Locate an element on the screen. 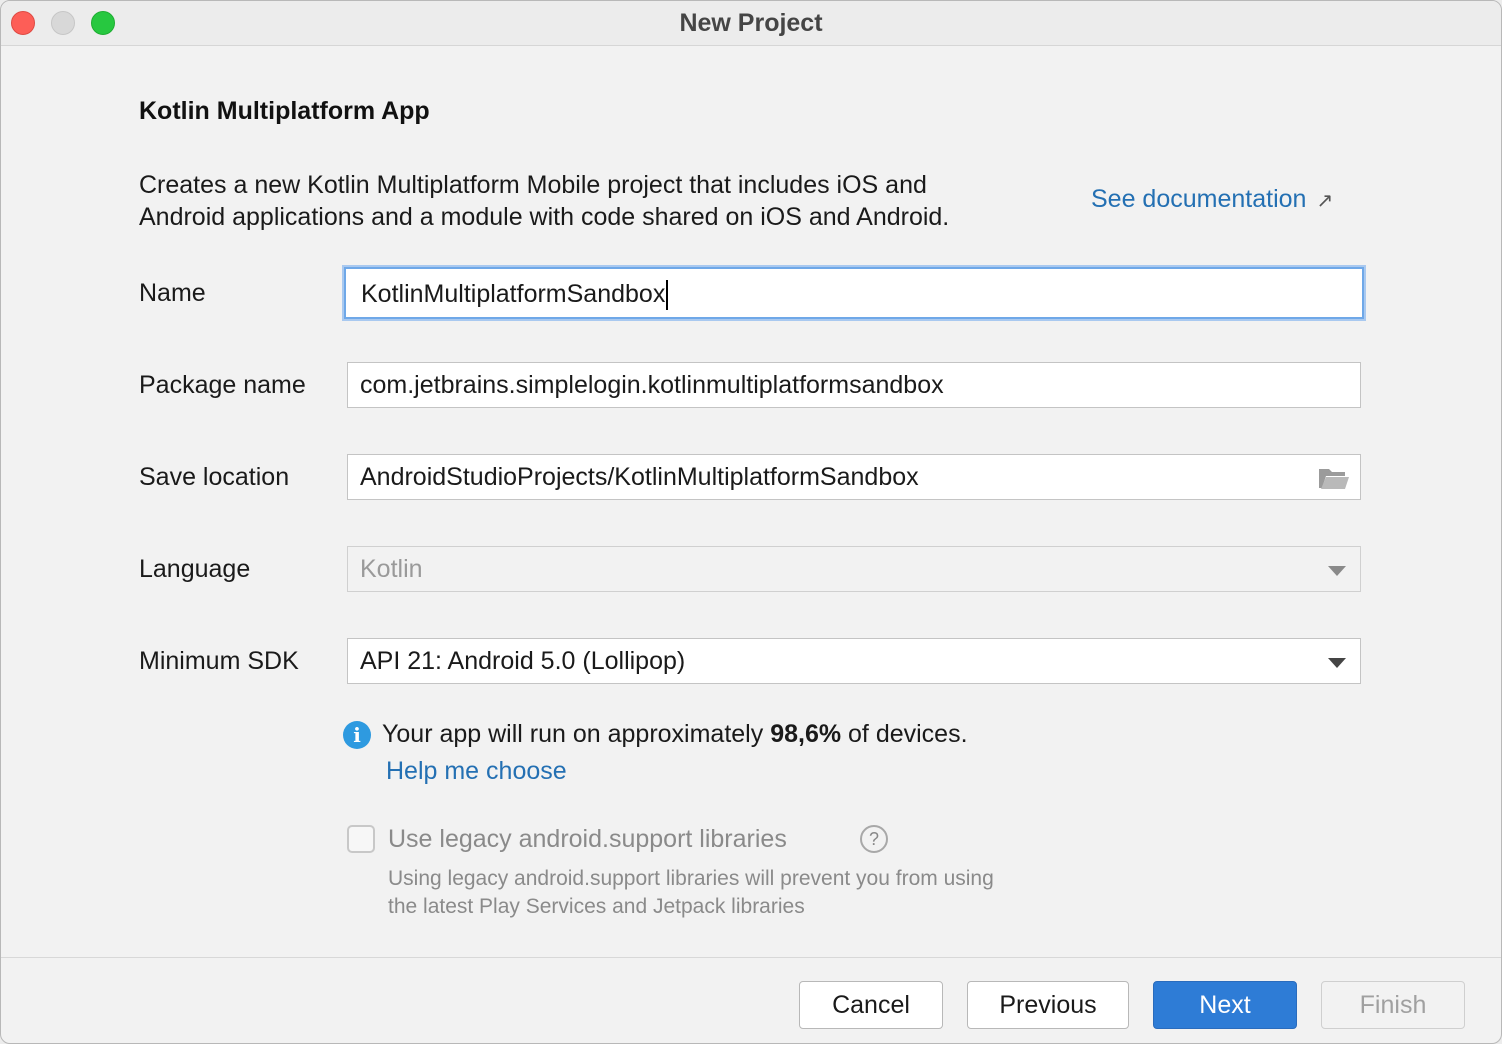 The image size is (1502, 1044). legacy-support-checkbox is located at coordinates (361, 839).